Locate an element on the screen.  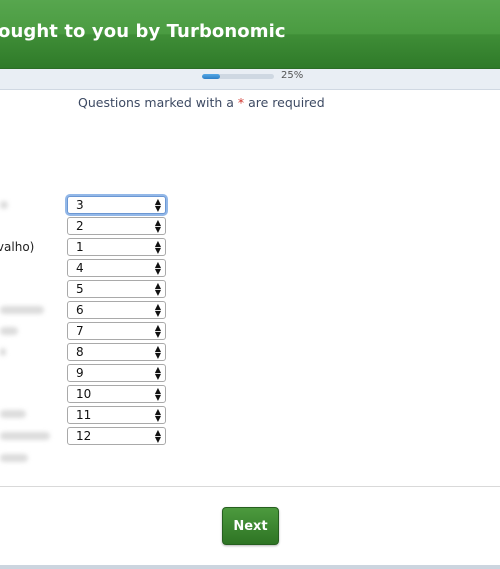
rank-select: 6 ▲ ▼ is located at coordinates (116, 310).